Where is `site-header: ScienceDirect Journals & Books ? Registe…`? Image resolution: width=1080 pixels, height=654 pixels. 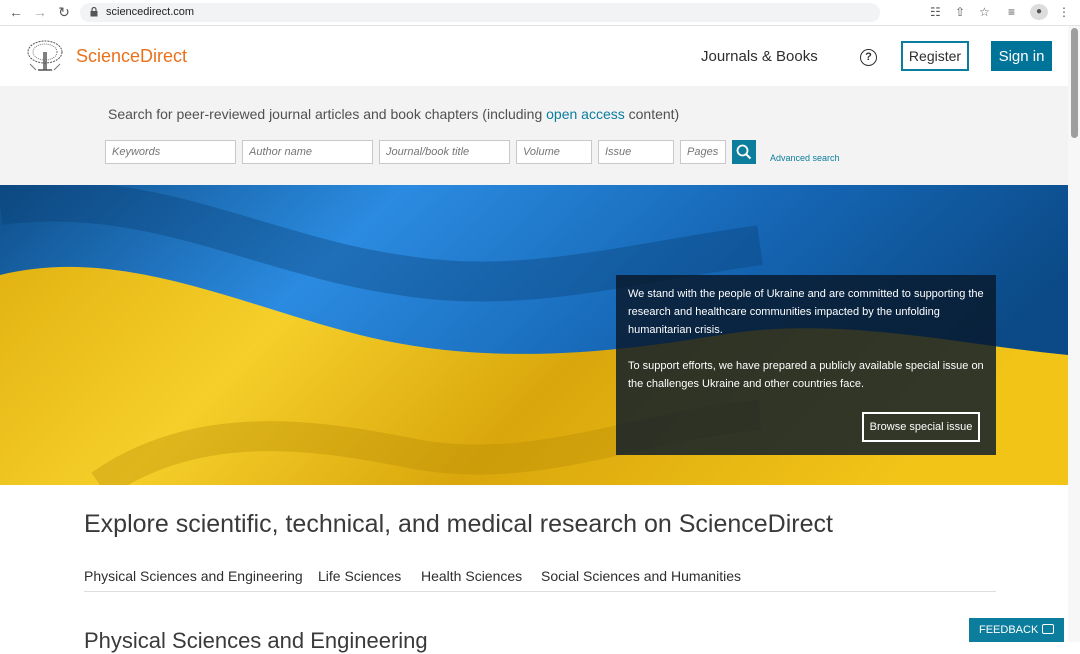 site-header: ScienceDirect Journals & Books ? Registe… is located at coordinates (534, 56).